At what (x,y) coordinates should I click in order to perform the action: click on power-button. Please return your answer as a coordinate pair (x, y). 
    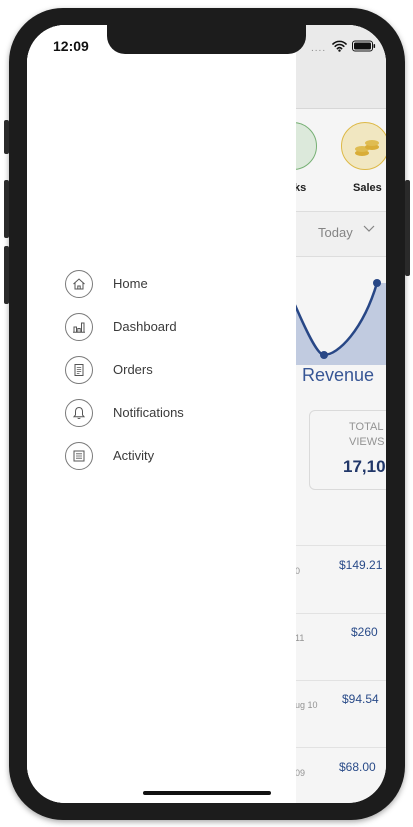
    Looking at the image, I should click on (407, 228).